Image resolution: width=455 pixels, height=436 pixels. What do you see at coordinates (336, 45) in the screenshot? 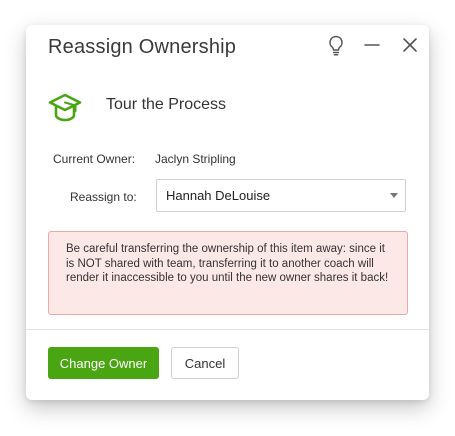
I see `lightbulb-icon` at bounding box center [336, 45].